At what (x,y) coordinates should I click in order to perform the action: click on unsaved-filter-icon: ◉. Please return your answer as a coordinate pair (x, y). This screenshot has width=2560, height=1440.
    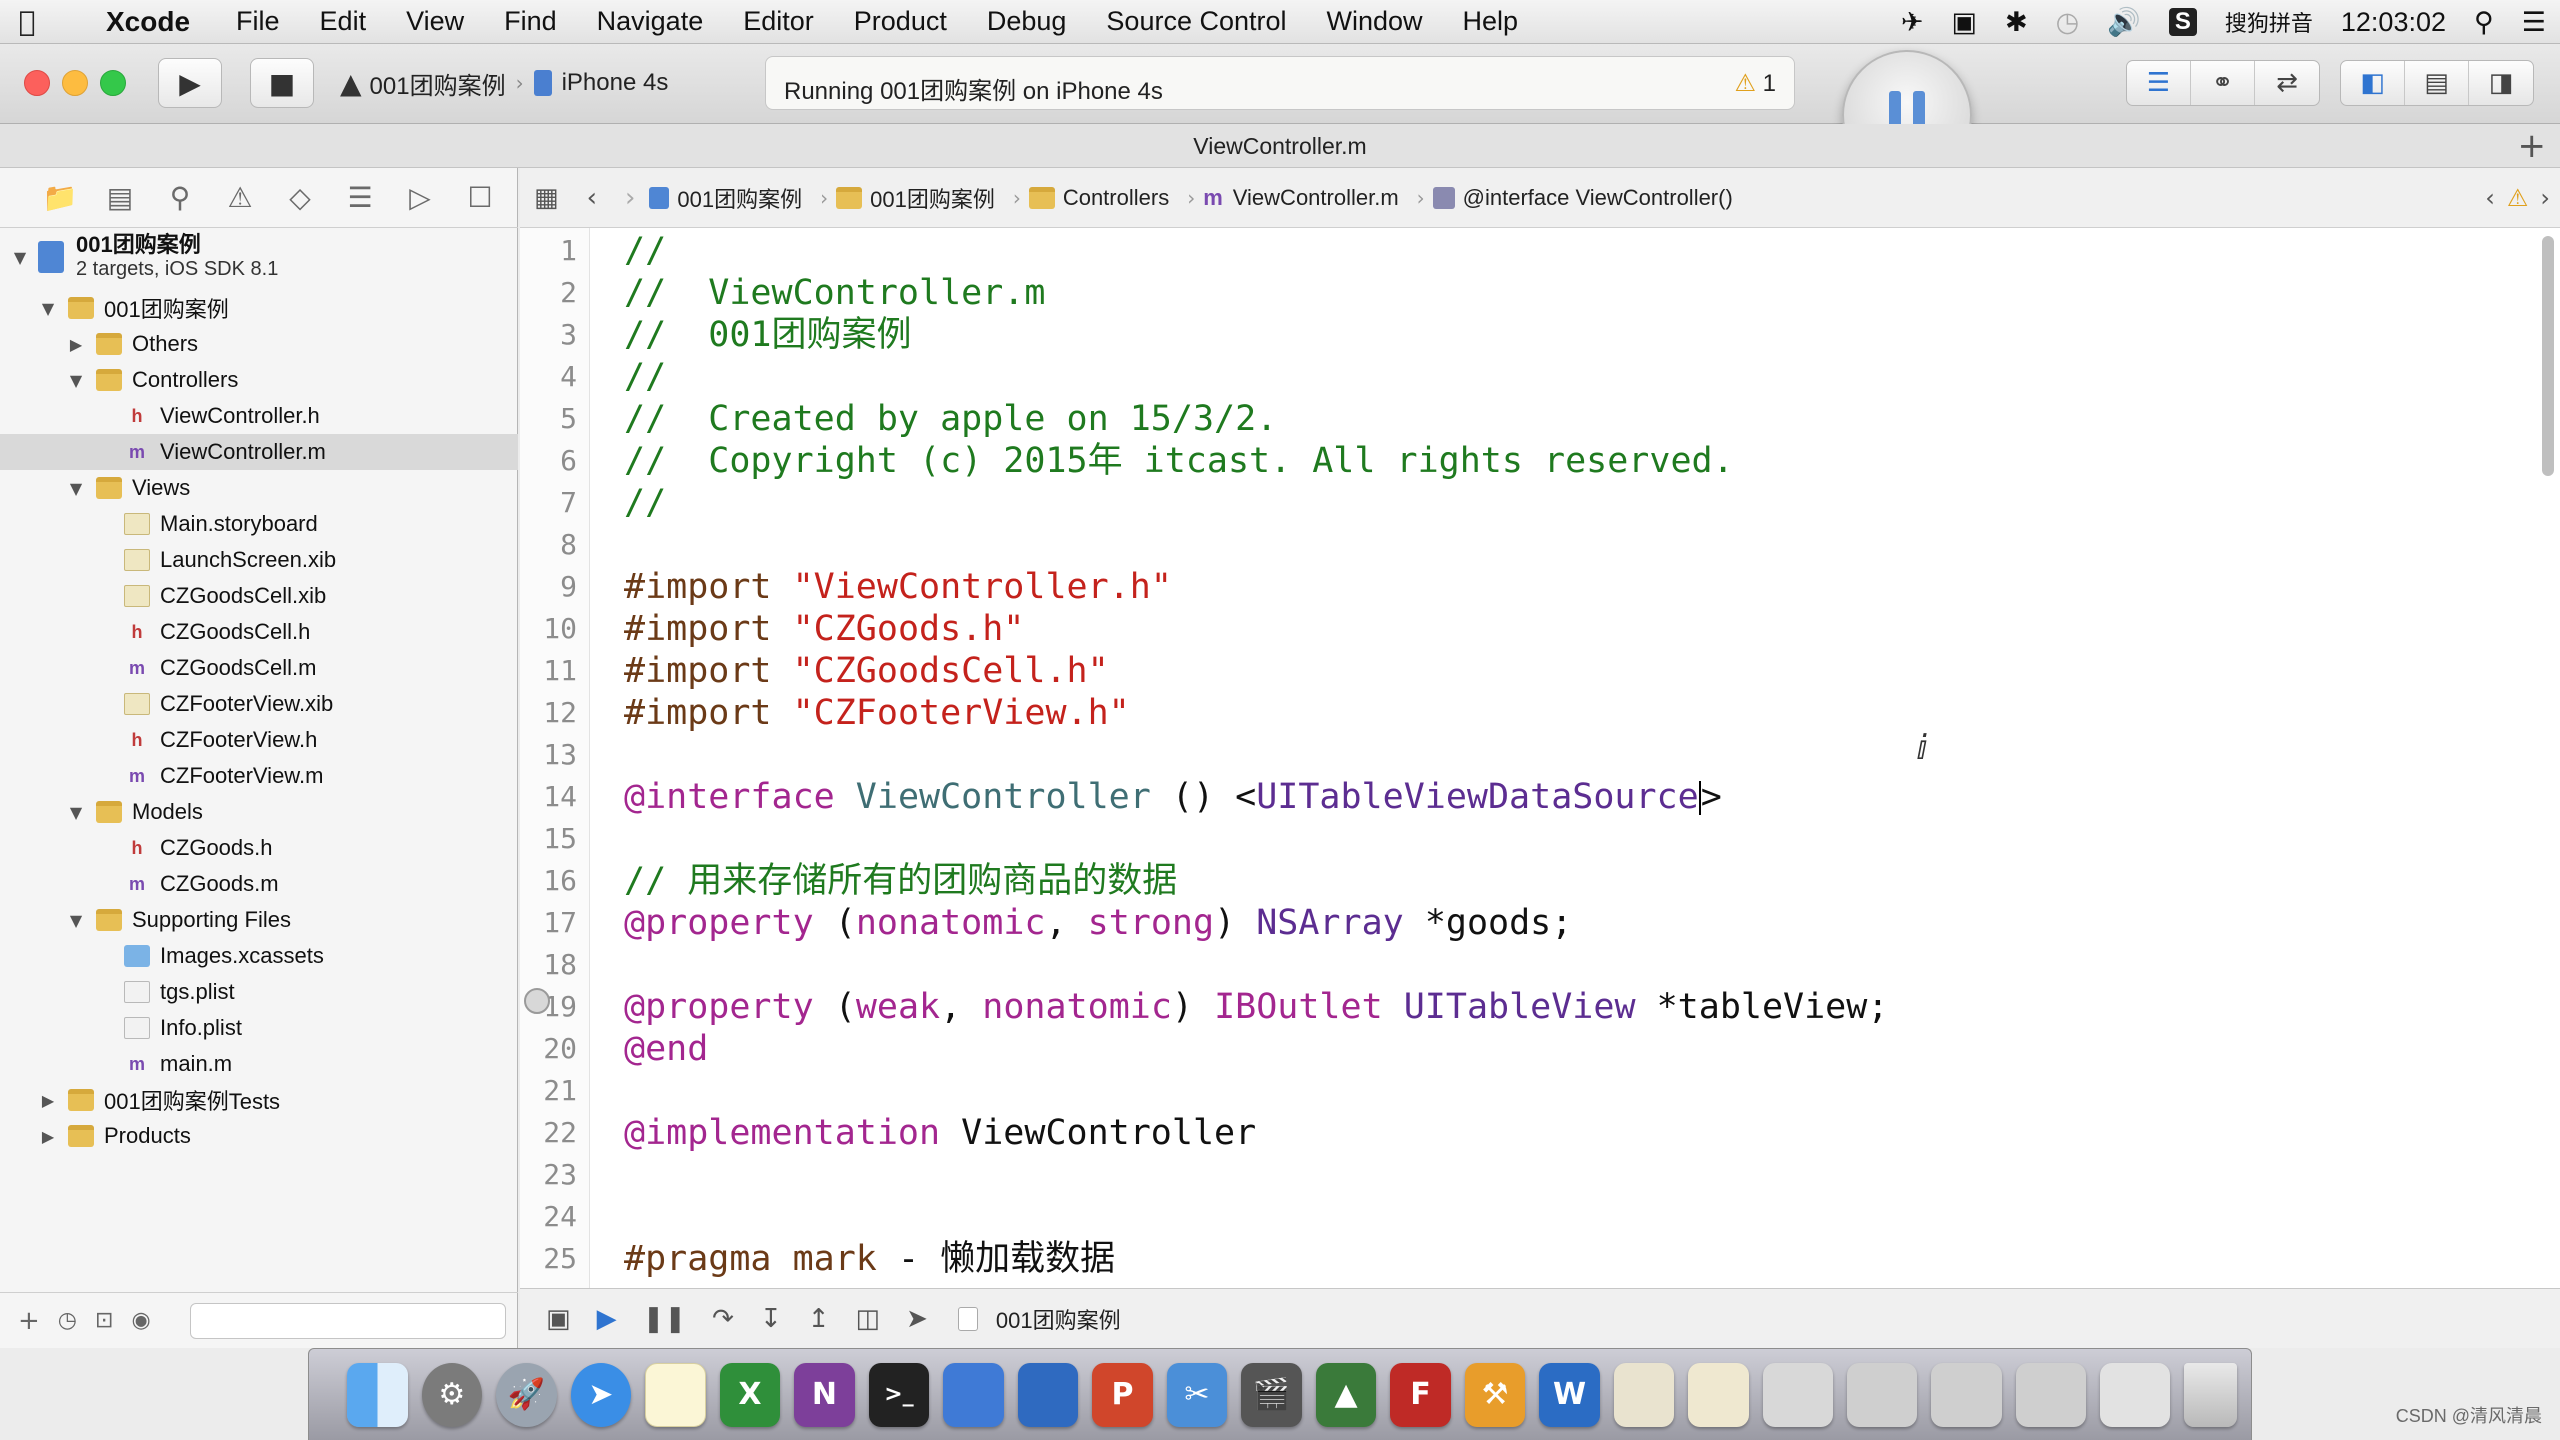
    Looking at the image, I should click on (140, 1320).